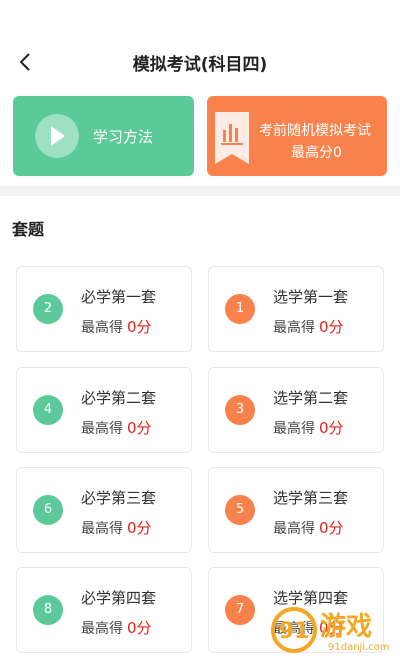  What do you see at coordinates (346, 627) in the screenshot?
I see `watermark-brand: 游戏` at bounding box center [346, 627].